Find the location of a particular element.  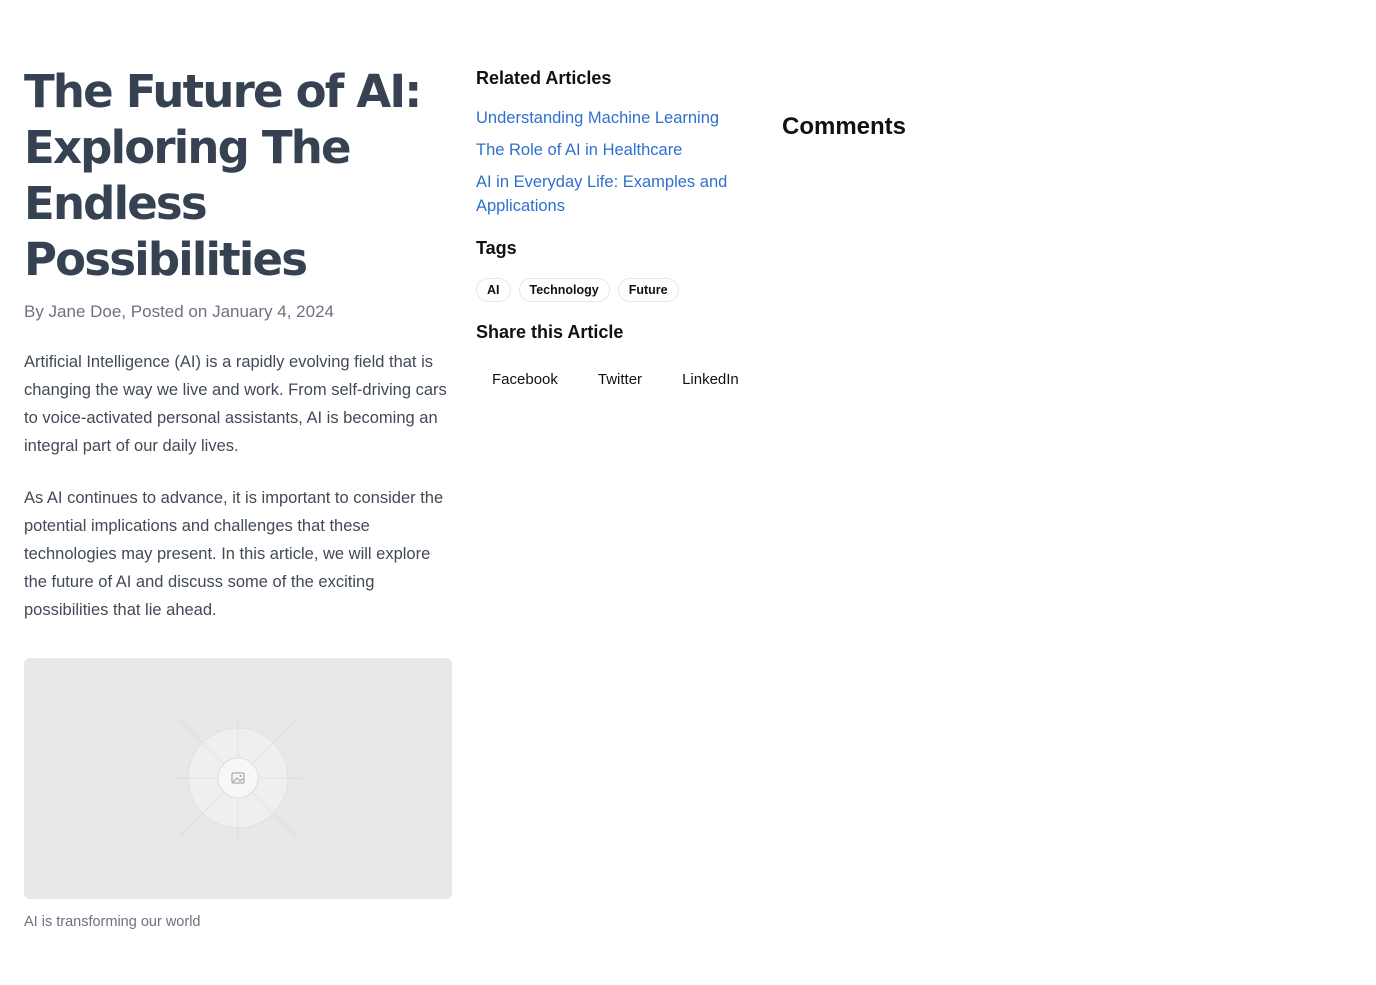

tag-list: AI Technology Future is located at coordinates (621, 290).